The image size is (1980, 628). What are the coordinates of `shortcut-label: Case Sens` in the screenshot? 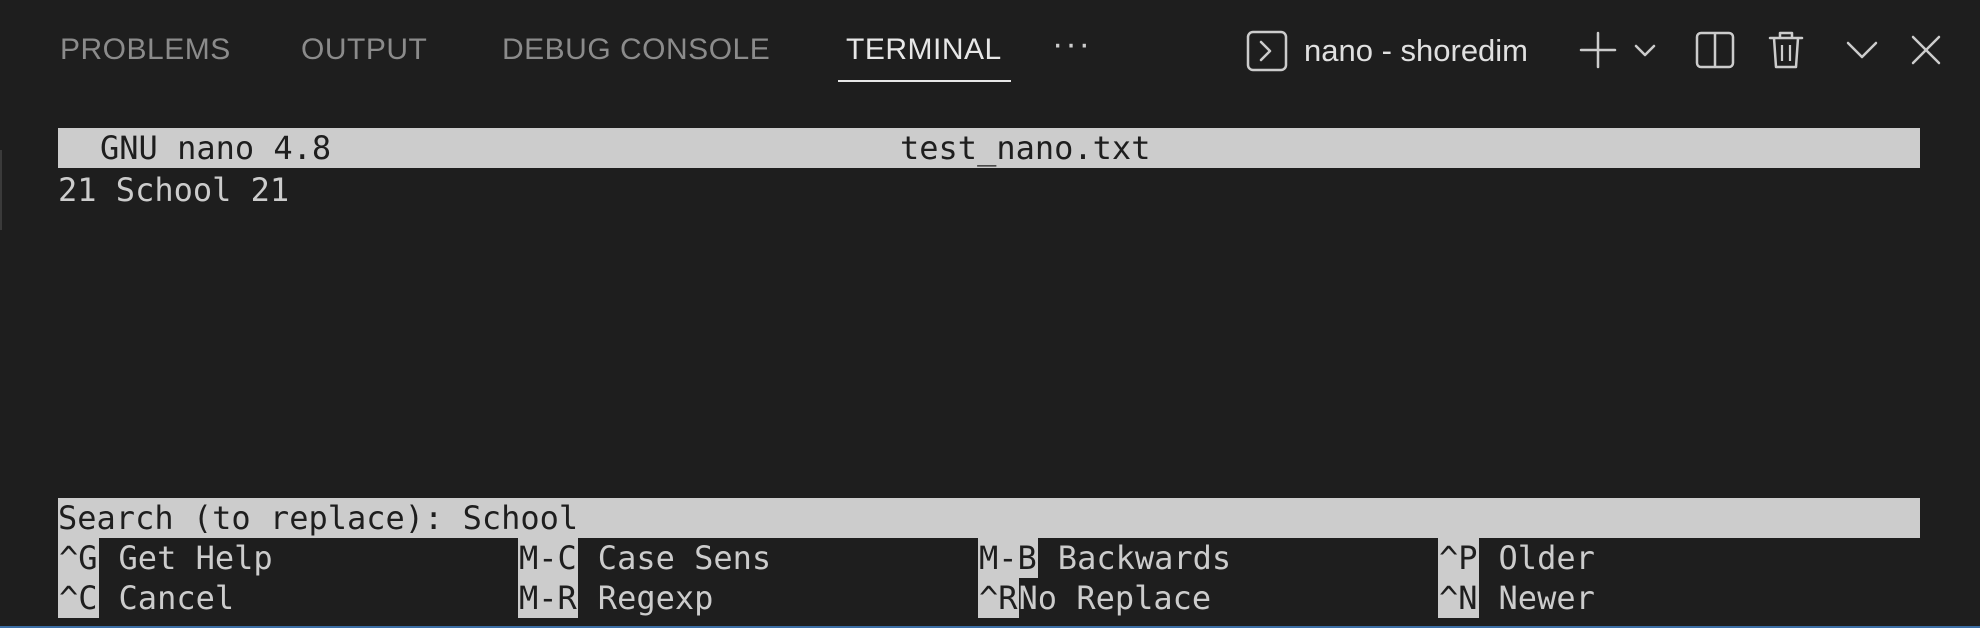 It's located at (684, 558).